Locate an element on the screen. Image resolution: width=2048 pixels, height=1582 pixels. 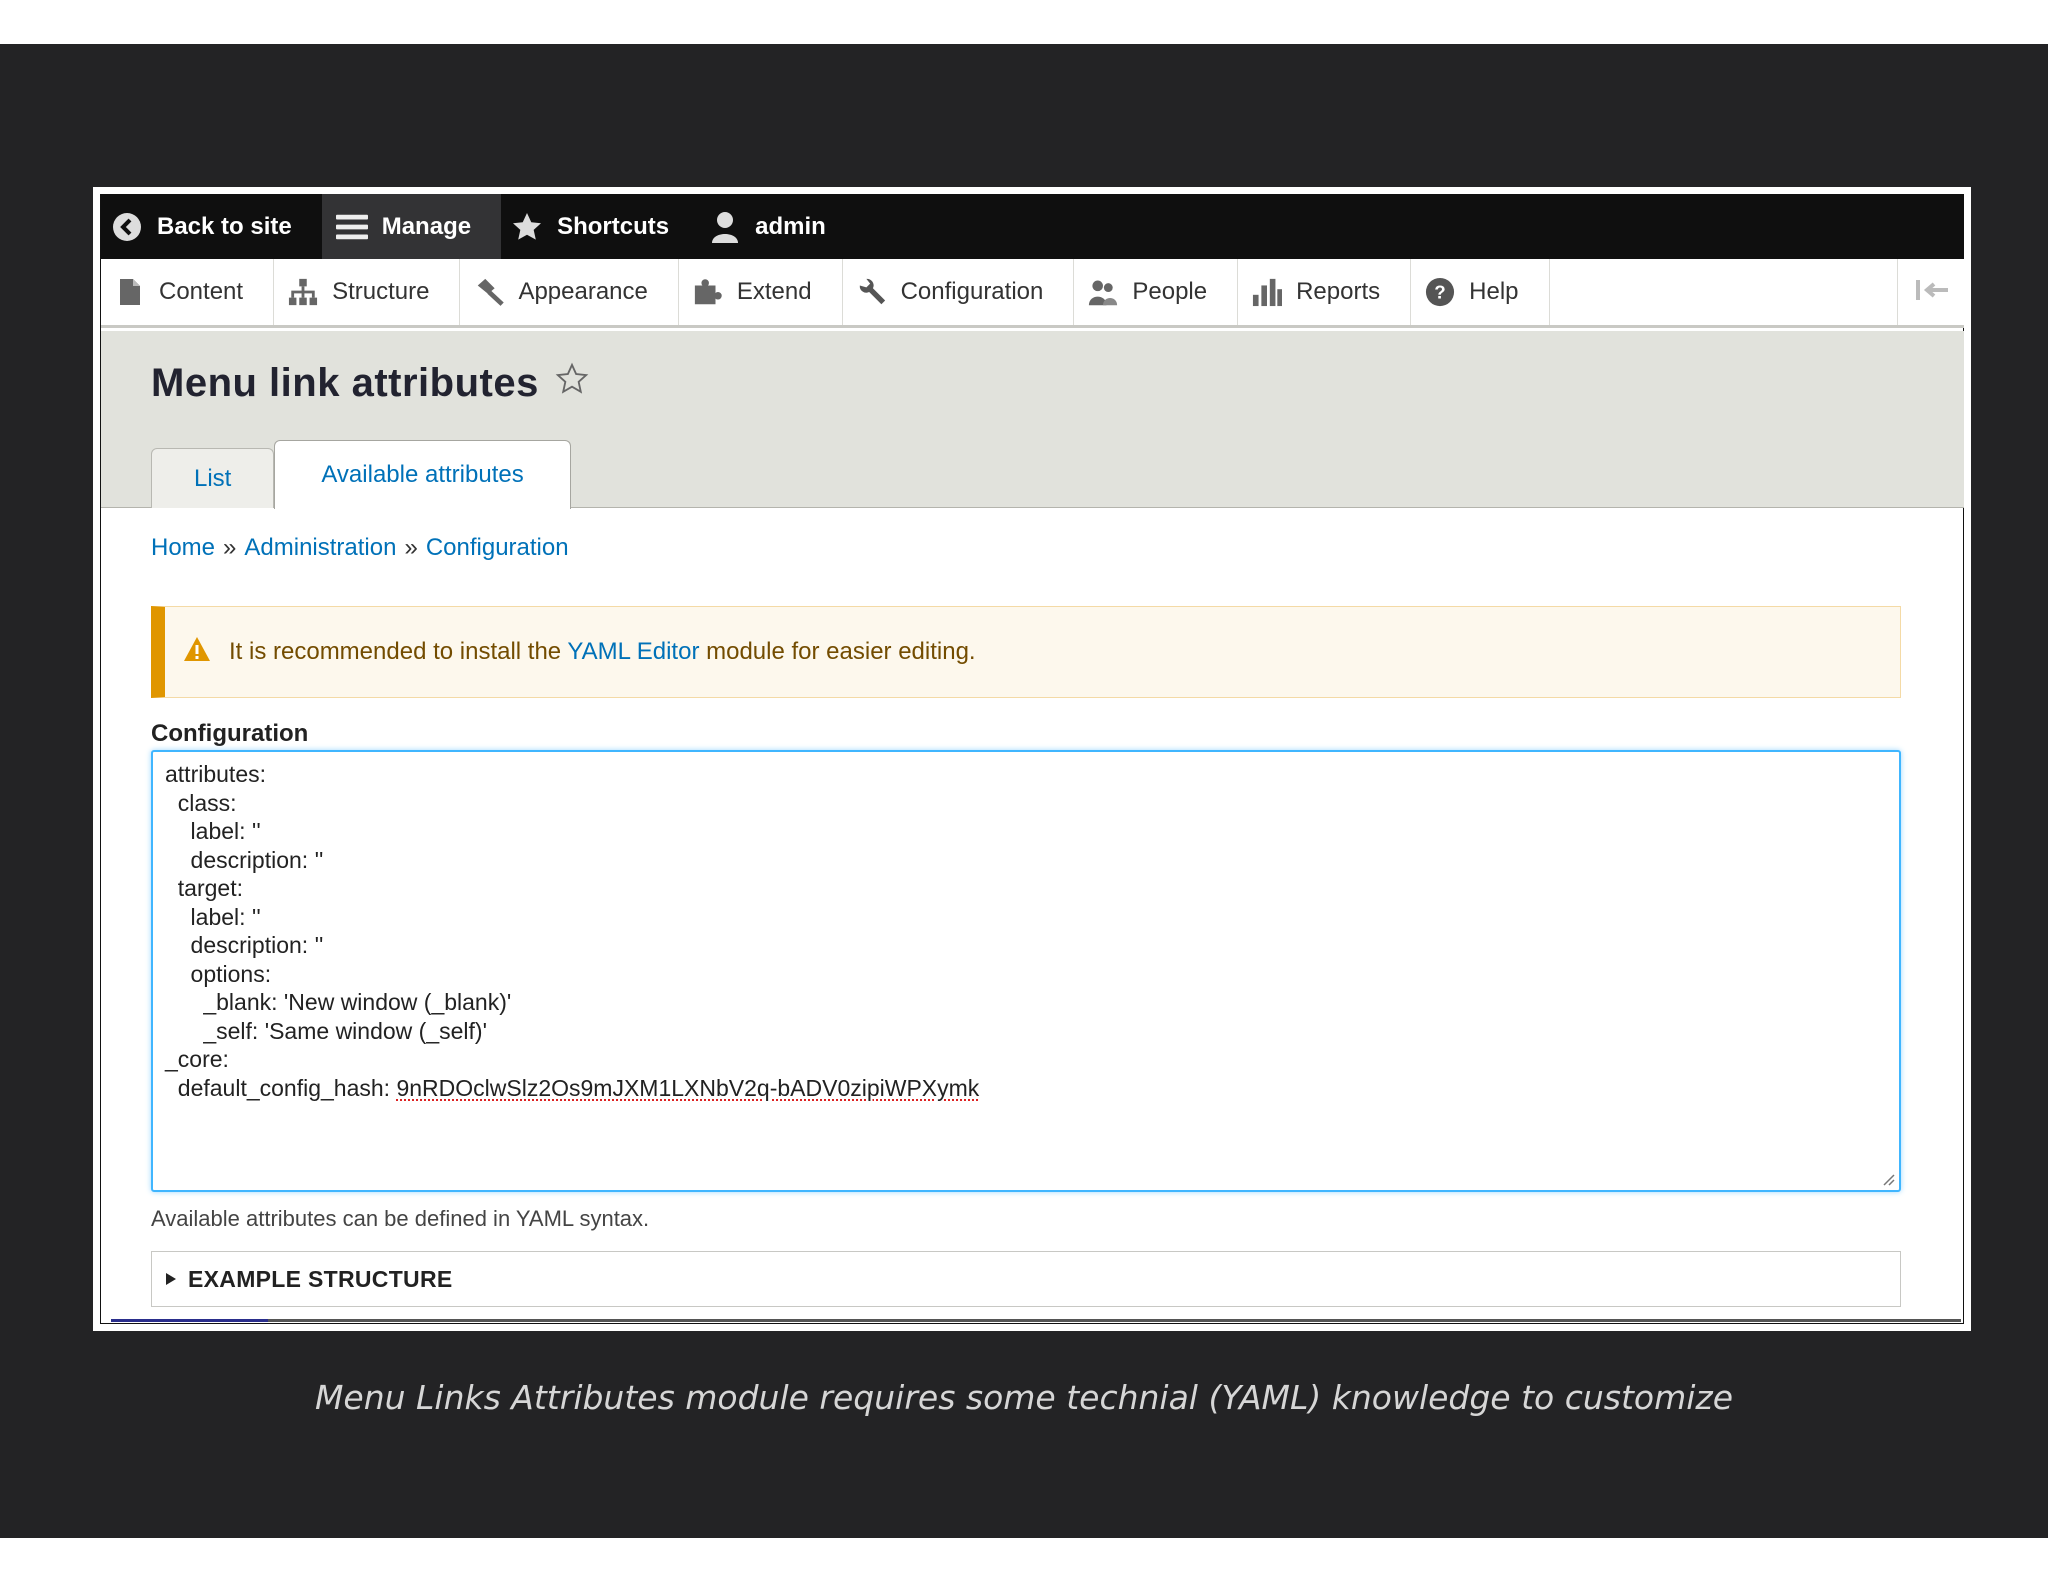
sitemap-icon is located at coordinates (303, 292).